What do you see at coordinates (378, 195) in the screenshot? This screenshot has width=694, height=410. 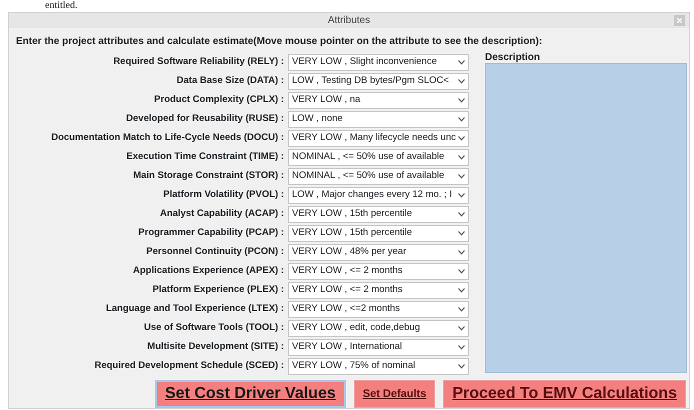 I see `attribute-dropdown: LOW , Major changes every 12 mo. ; I` at bounding box center [378, 195].